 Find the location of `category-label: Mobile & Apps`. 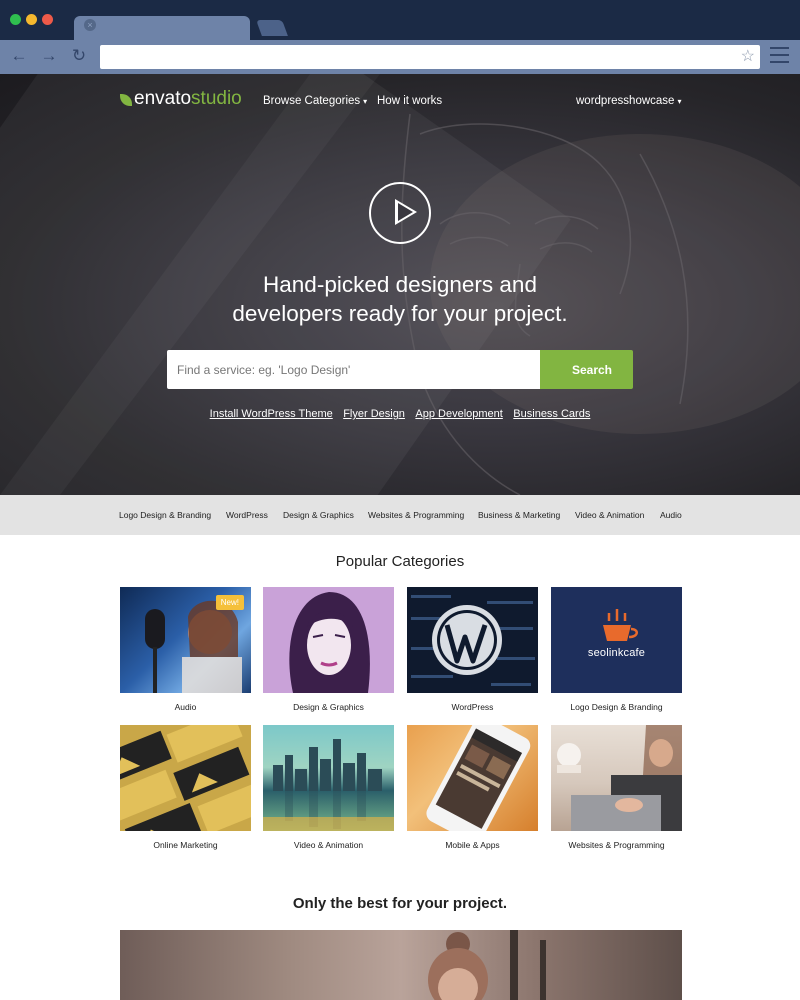

category-label: Mobile & Apps is located at coordinates (472, 845).